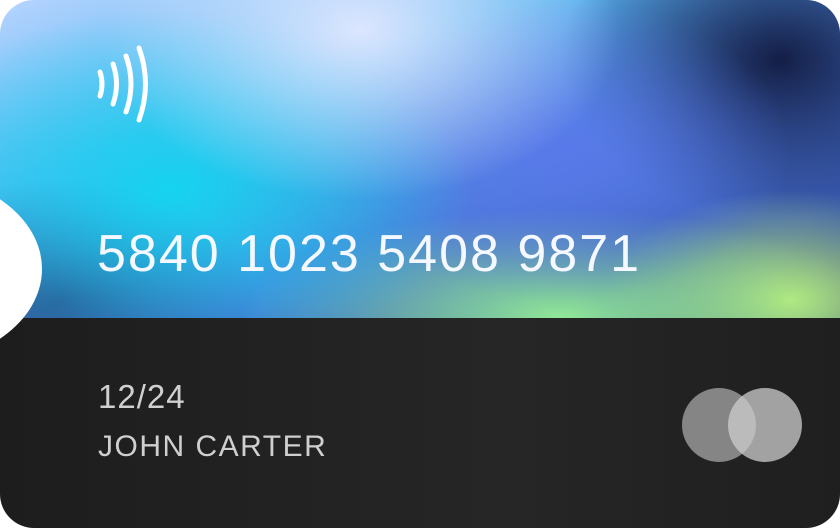  I want to click on card-holder-name: JOHN CARTER, so click(213, 446).